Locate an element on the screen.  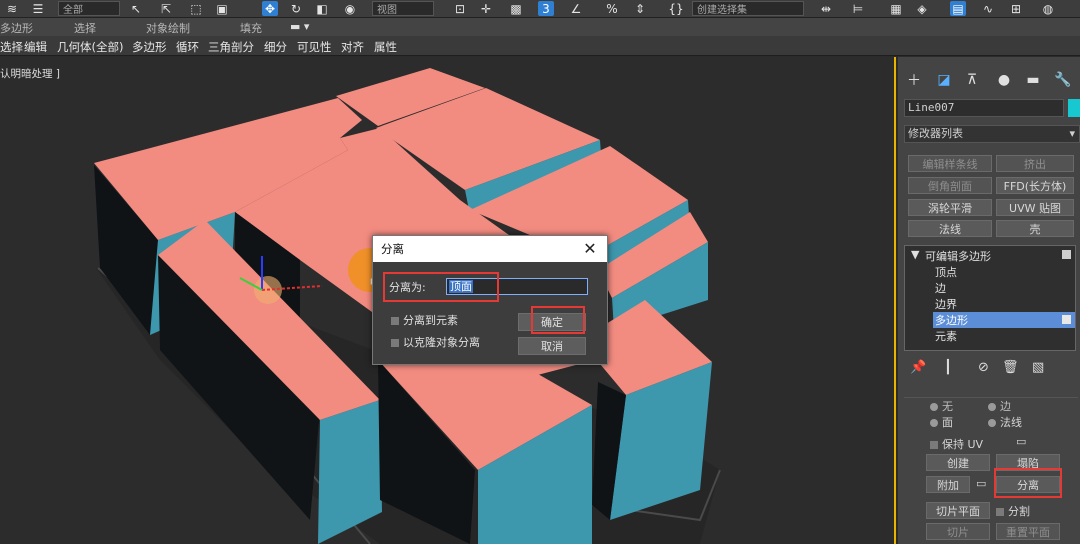
create-button: 创建 is located at coordinates (958, 462).